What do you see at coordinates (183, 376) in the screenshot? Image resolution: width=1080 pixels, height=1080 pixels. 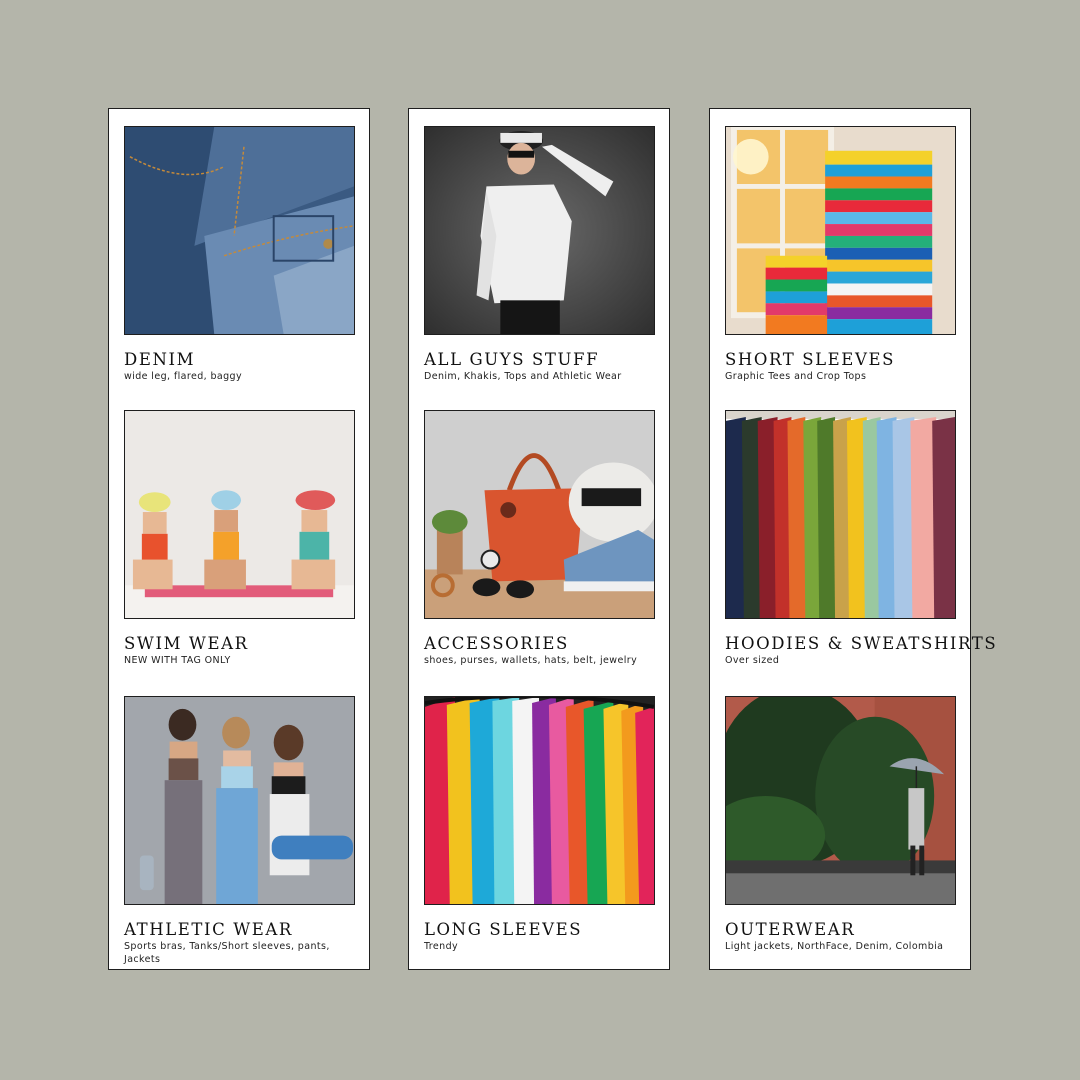 I see `category-subtitle: wide leg, flared, baggy` at bounding box center [183, 376].